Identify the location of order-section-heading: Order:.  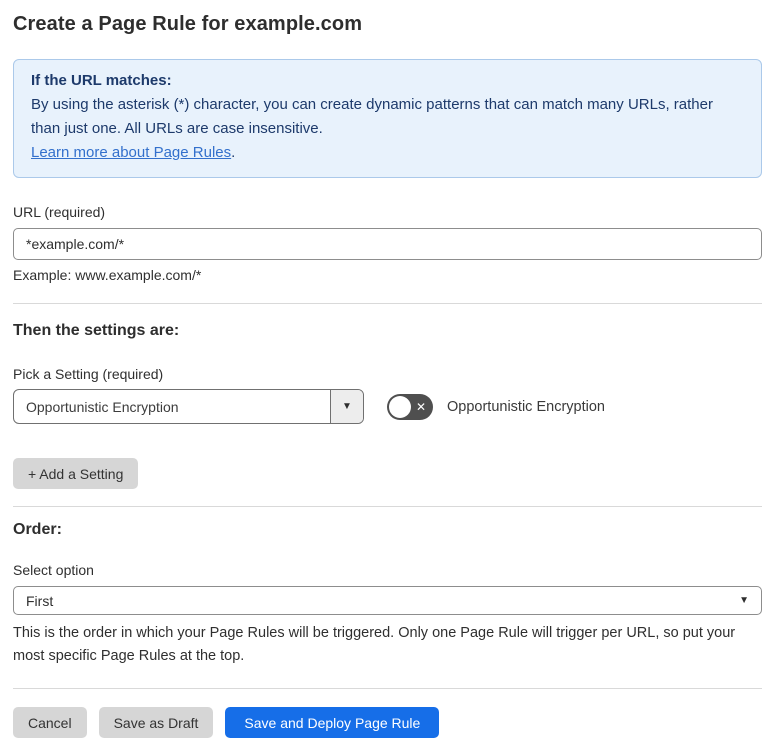
(37, 529).